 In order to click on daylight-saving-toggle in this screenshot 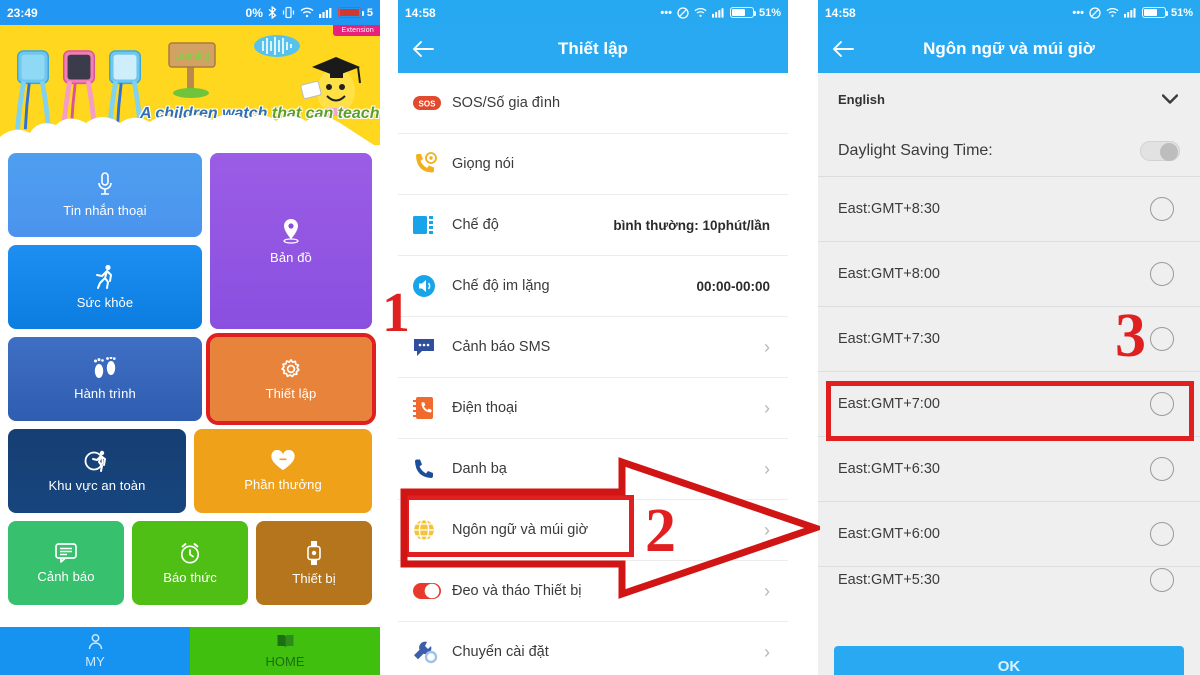, I will do `click(1160, 150)`.